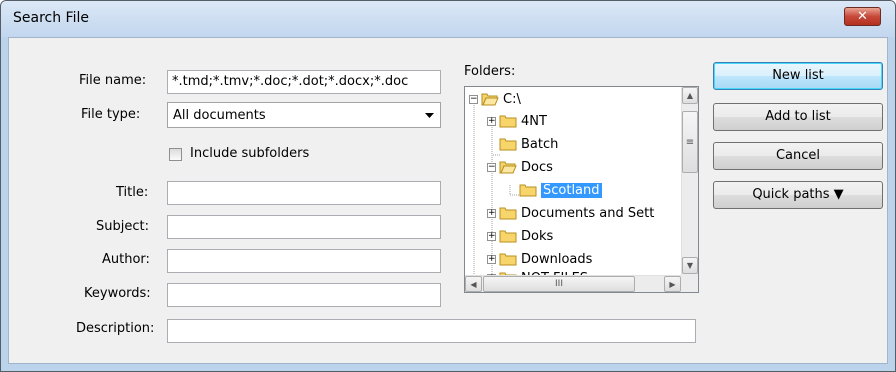 This screenshot has height=372, width=896. I want to click on subject-input, so click(304, 227).